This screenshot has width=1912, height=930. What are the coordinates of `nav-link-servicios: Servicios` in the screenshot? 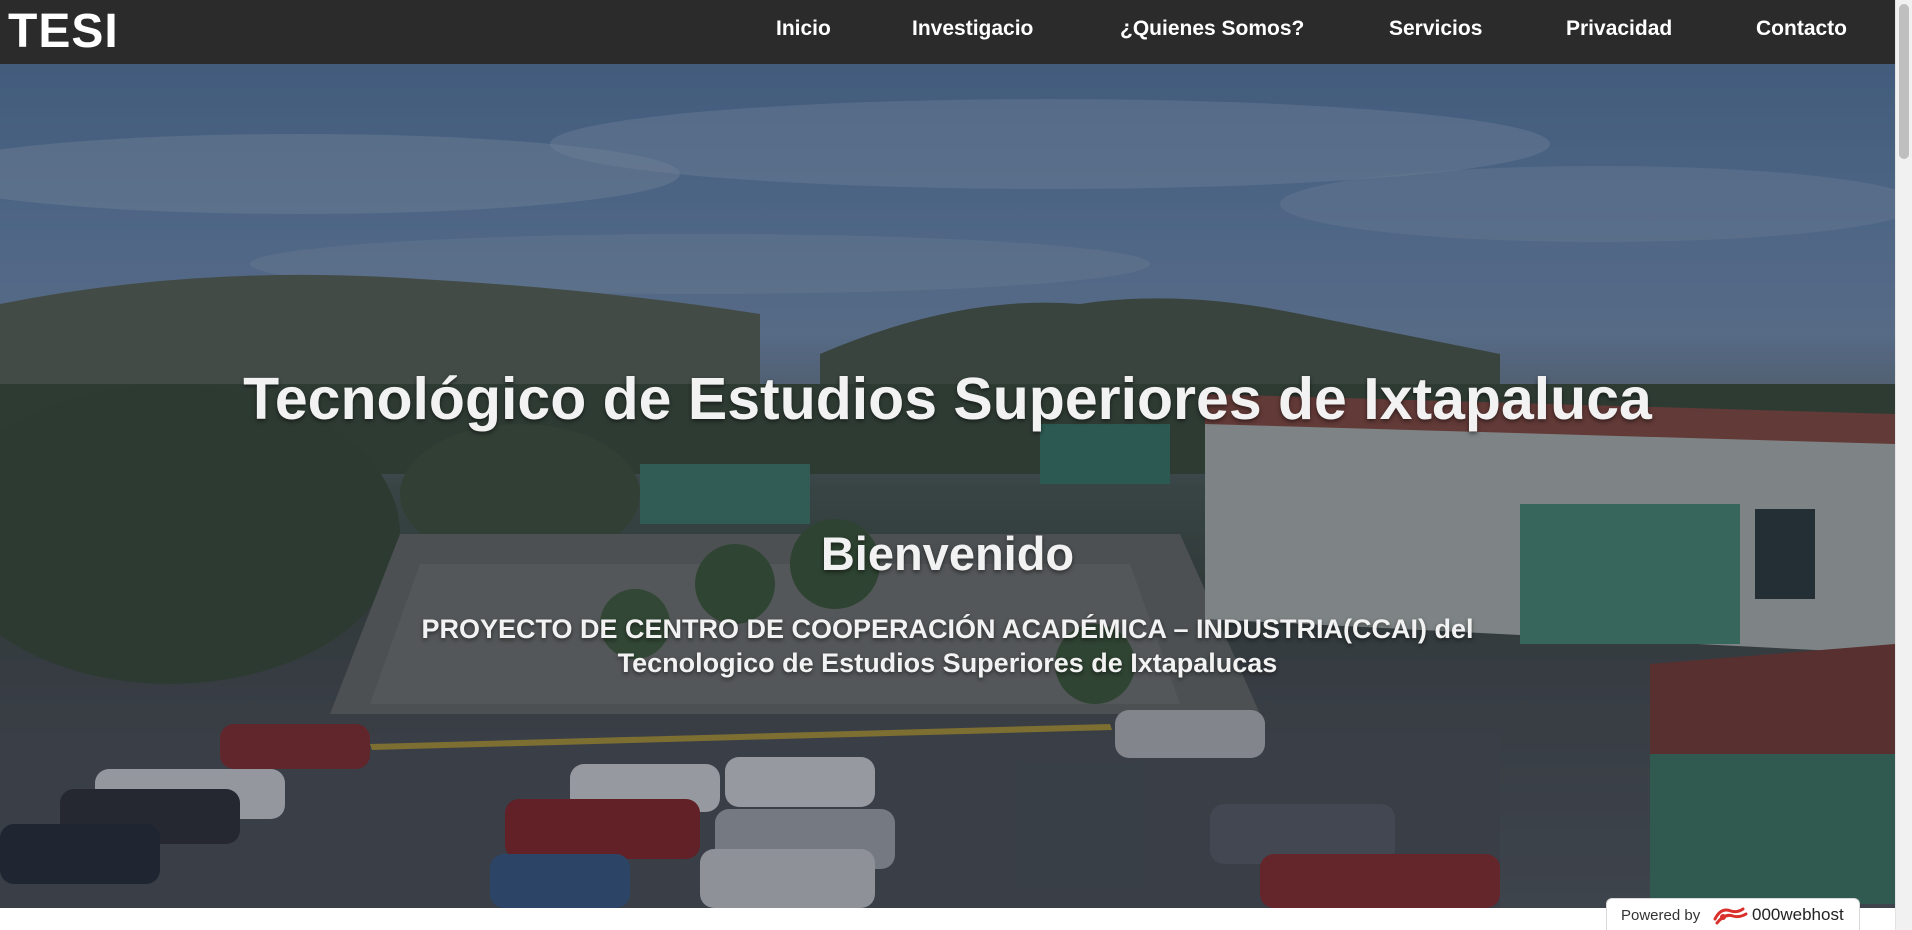 It's located at (1435, 29).